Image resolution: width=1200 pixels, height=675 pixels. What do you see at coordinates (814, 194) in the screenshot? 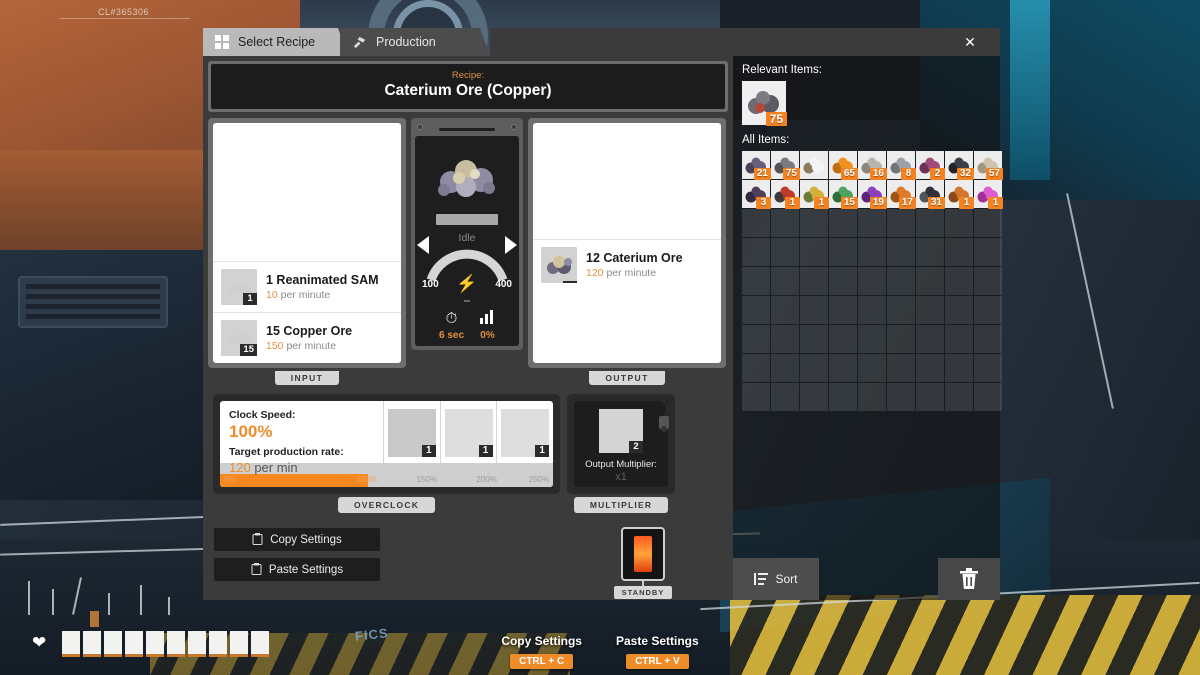
I see `inventory-item-plant-yellow: 1` at bounding box center [814, 194].